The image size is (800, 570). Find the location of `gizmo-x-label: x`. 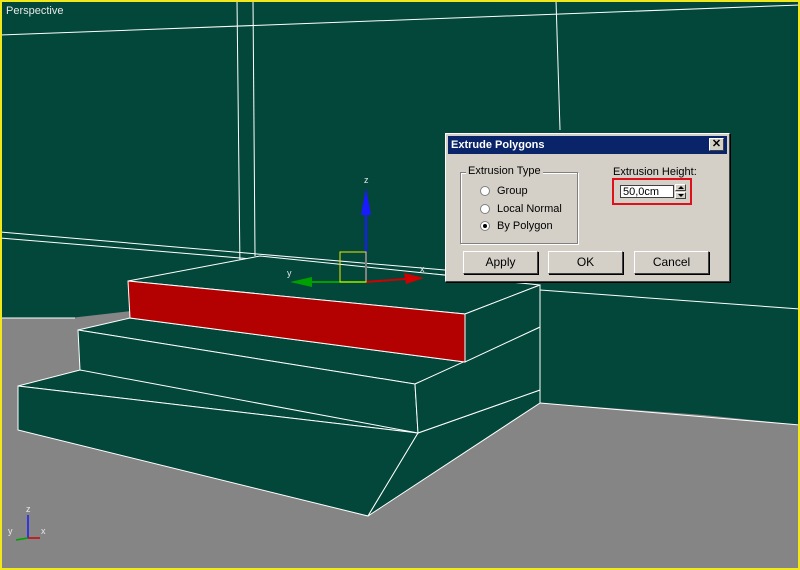

gizmo-x-label: x is located at coordinates (422, 269).